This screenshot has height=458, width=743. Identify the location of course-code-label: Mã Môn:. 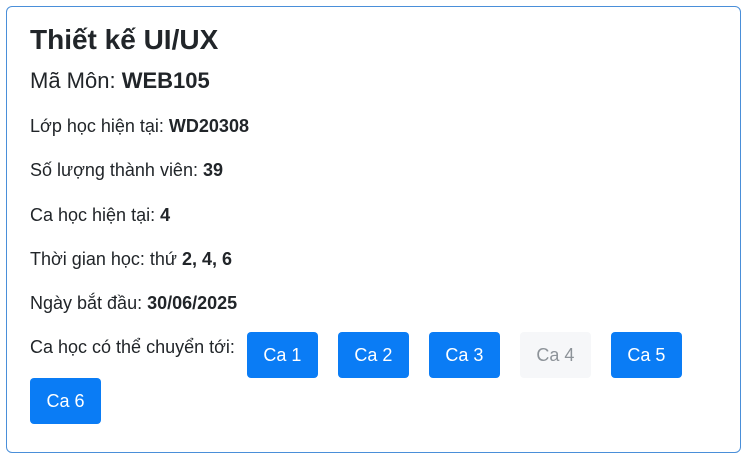
(73, 80).